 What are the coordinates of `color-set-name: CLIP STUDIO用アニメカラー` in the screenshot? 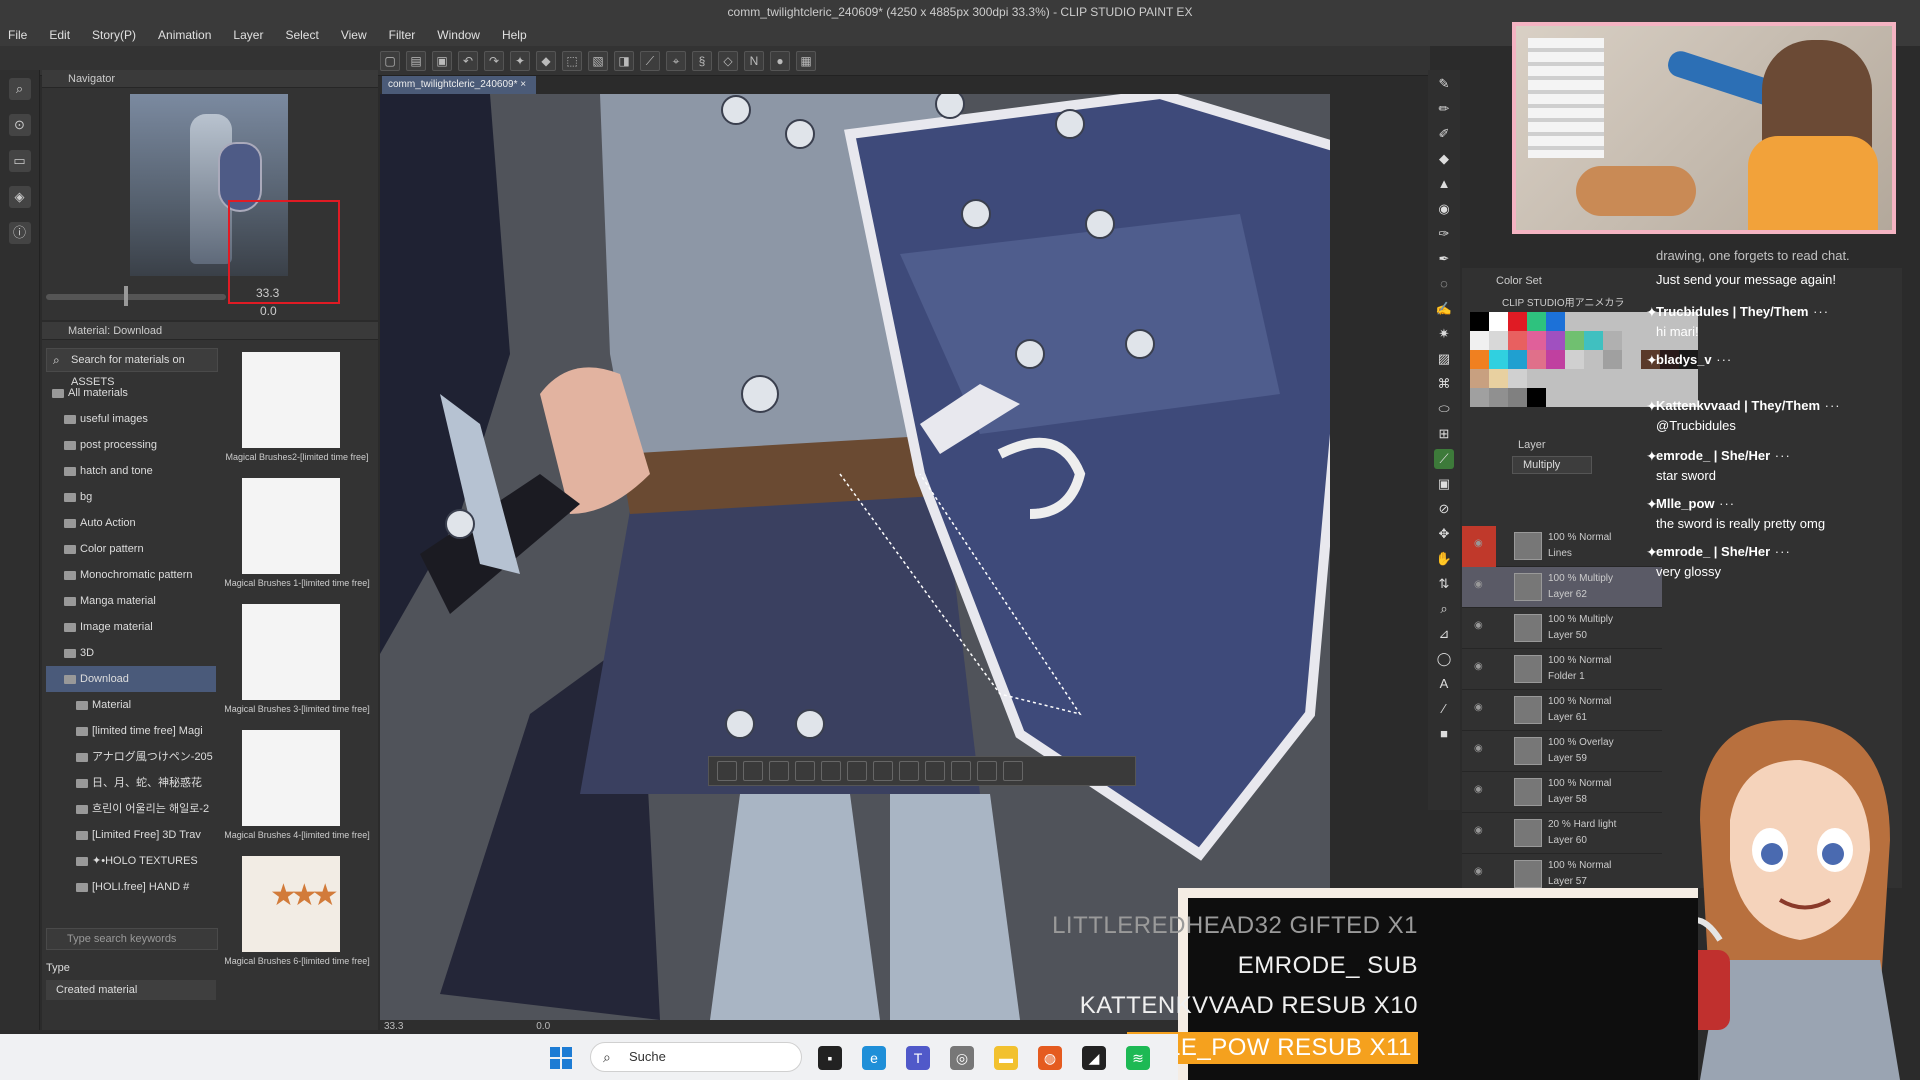 It's located at (1547, 309).